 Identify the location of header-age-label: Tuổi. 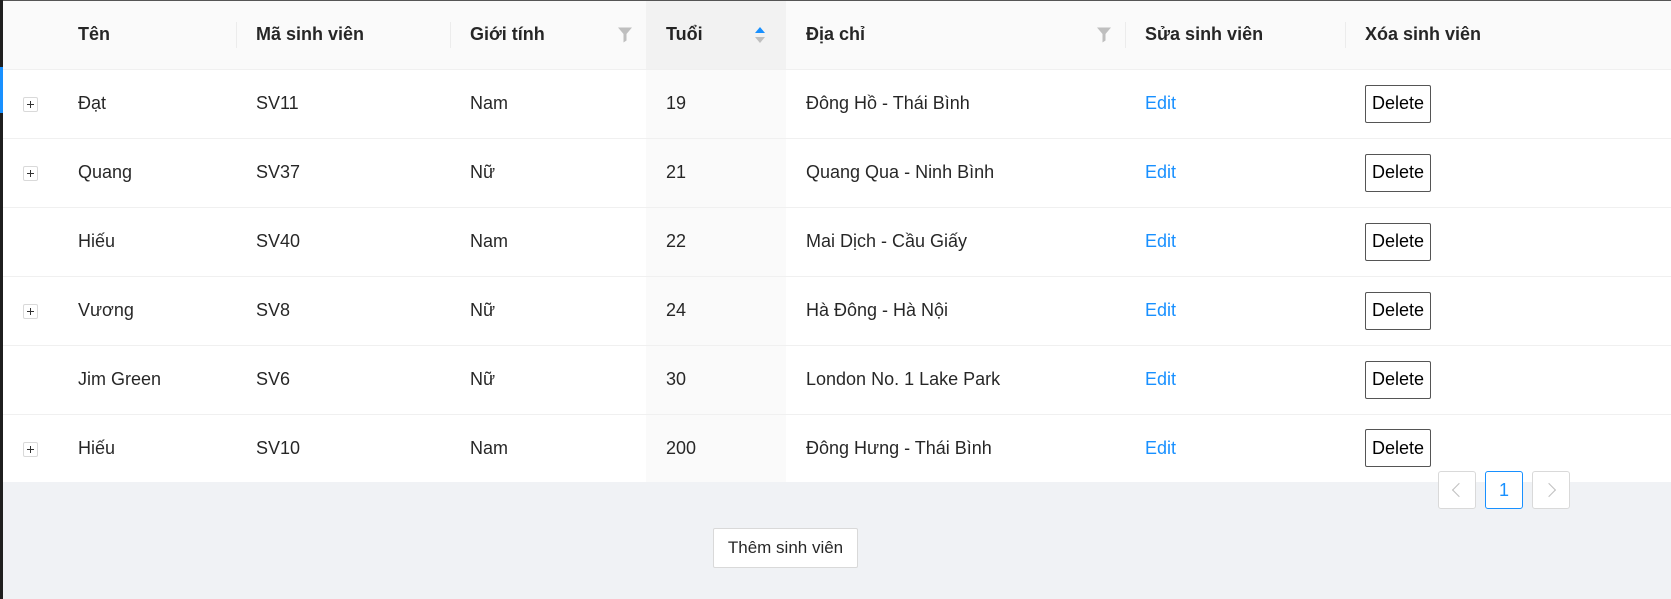
(684, 34).